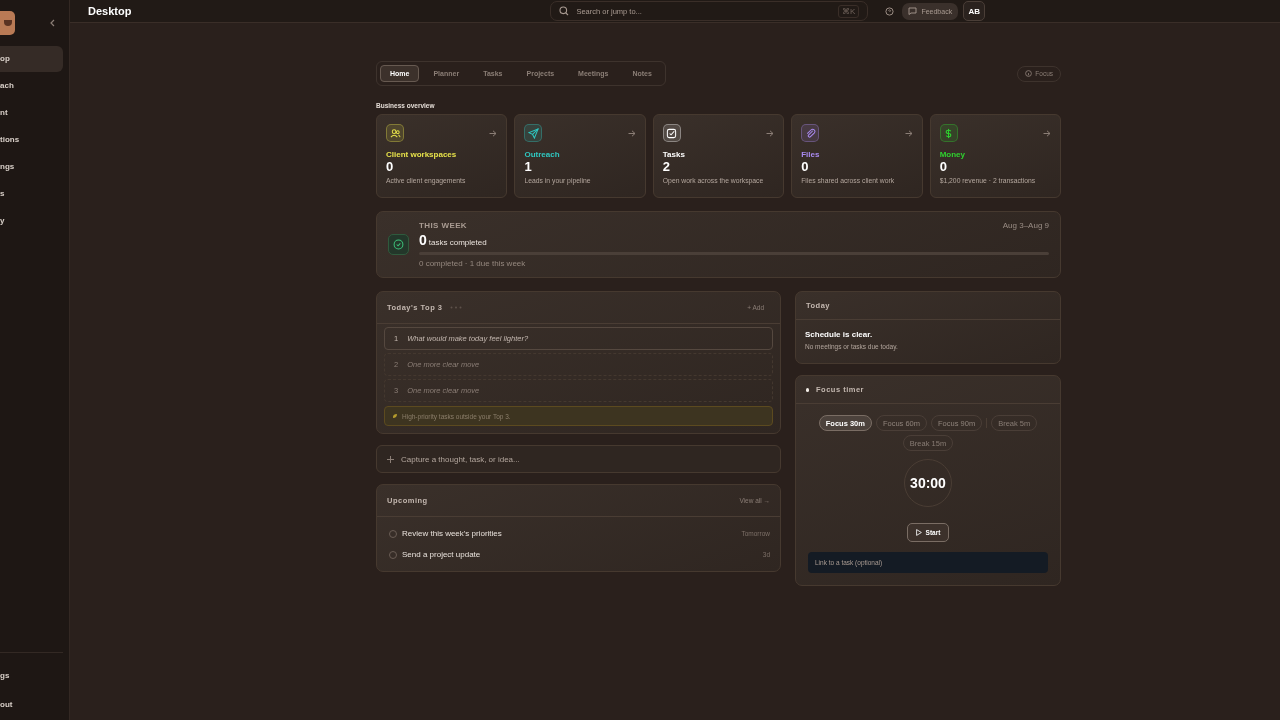  Describe the element at coordinates (395, 133) in the screenshot. I see `people-icon` at that location.